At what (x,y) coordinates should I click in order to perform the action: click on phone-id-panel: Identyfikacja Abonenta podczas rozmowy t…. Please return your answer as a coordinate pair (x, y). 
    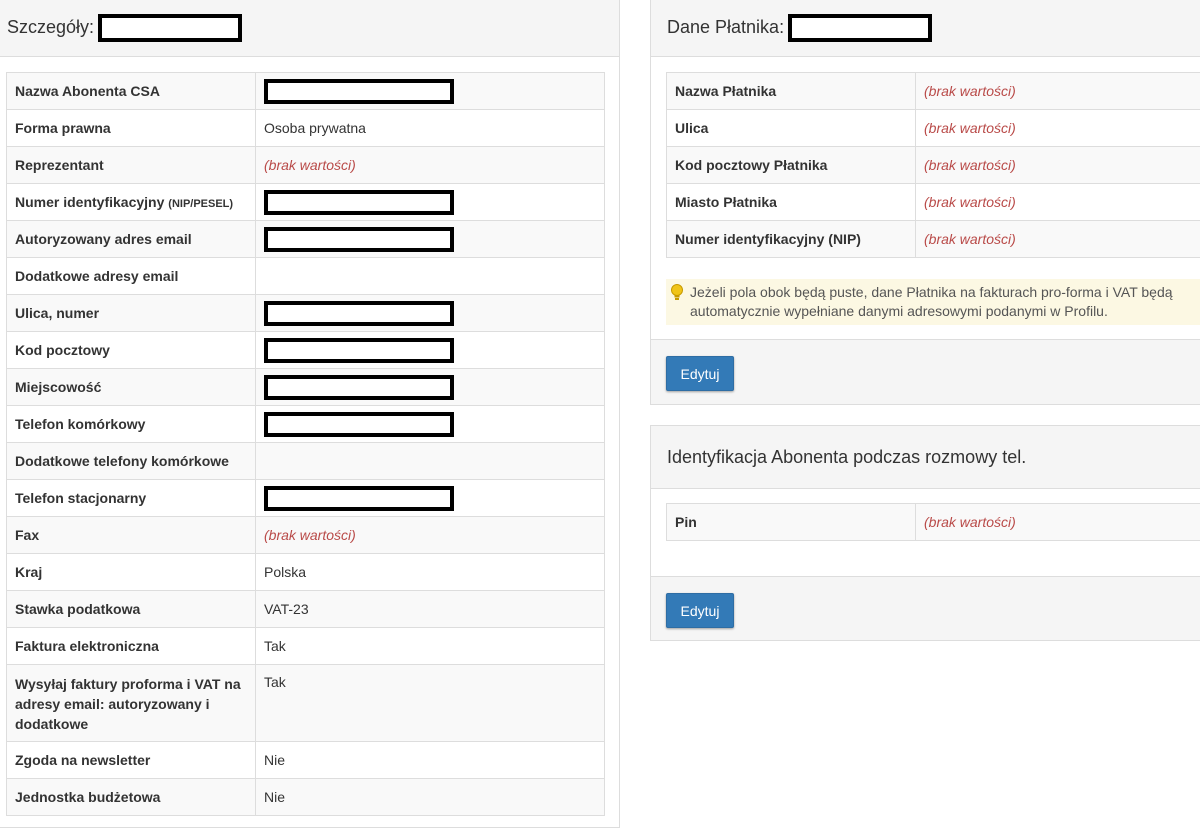
    Looking at the image, I should click on (925, 533).